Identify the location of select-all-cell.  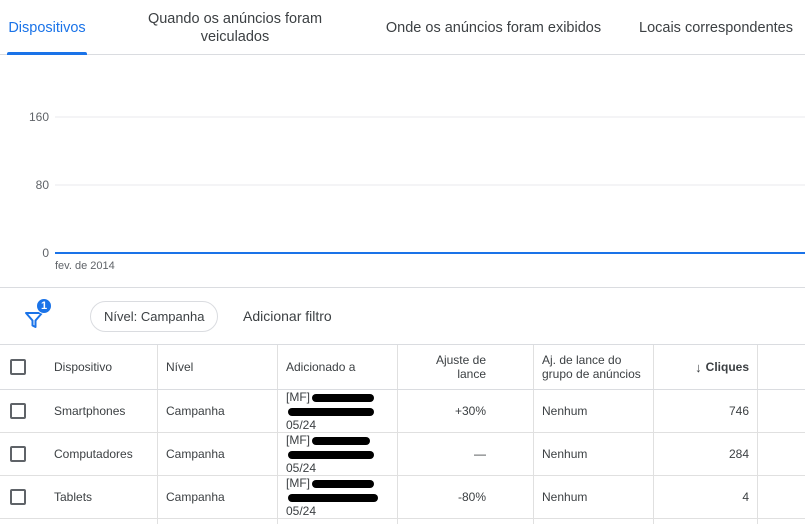
(20, 367).